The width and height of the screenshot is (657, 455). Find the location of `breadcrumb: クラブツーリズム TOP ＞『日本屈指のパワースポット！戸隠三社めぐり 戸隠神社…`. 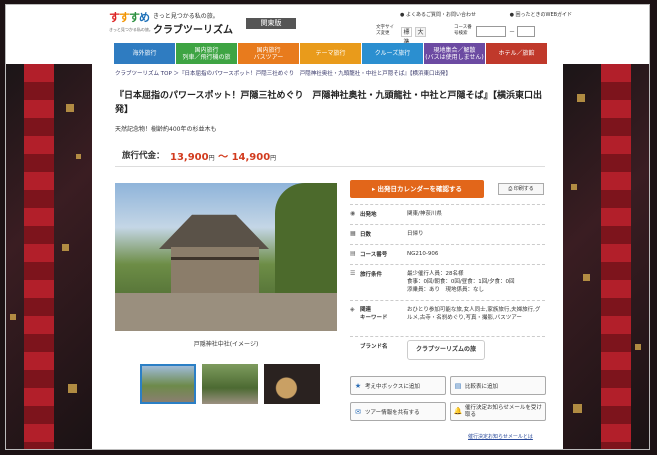

breadcrumb: クラブツーリズム TOP ＞『日本屈指のパワースポット！戸隠三社めぐり 戸隠神社… is located at coordinates (330, 73).